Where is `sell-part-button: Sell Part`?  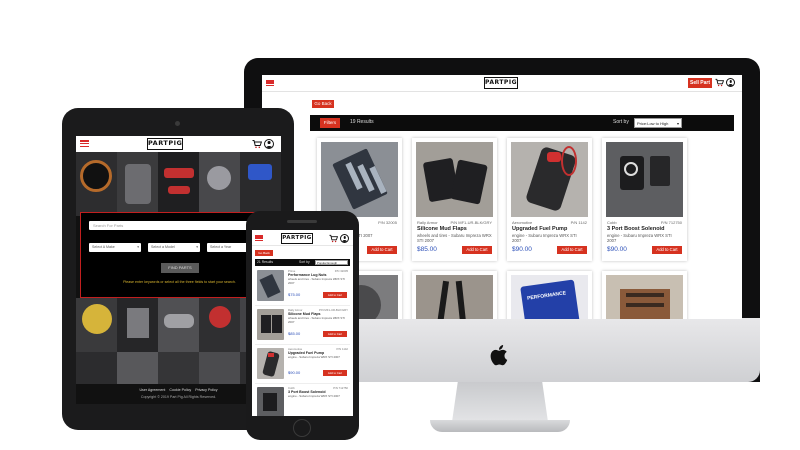 sell-part-button: Sell Part is located at coordinates (700, 83).